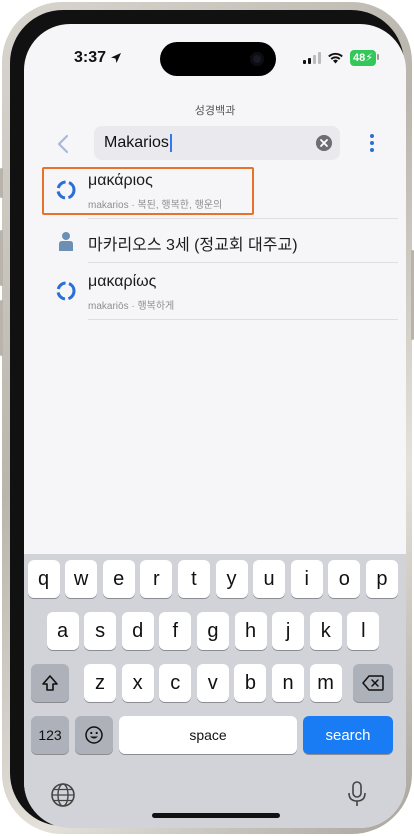 The width and height of the screenshot is (414, 836). Describe the element at coordinates (193, 245) in the screenshot. I see `result-title: 마카리오스 3세 (정교회 대주교)` at that location.